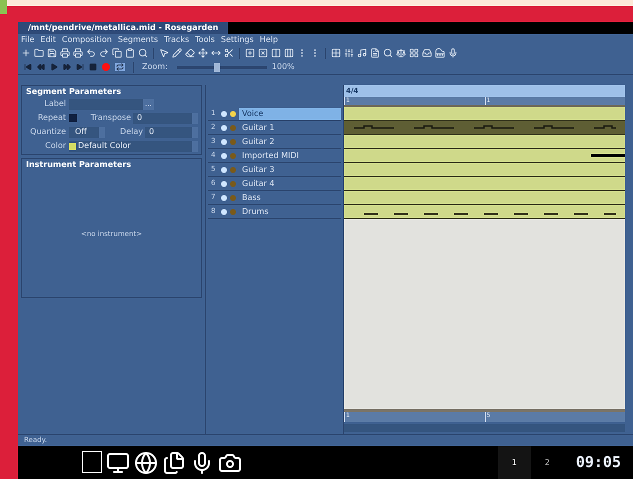 The height and width of the screenshot is (479, 633). I want to click on globe-icon, so click(146, 462).